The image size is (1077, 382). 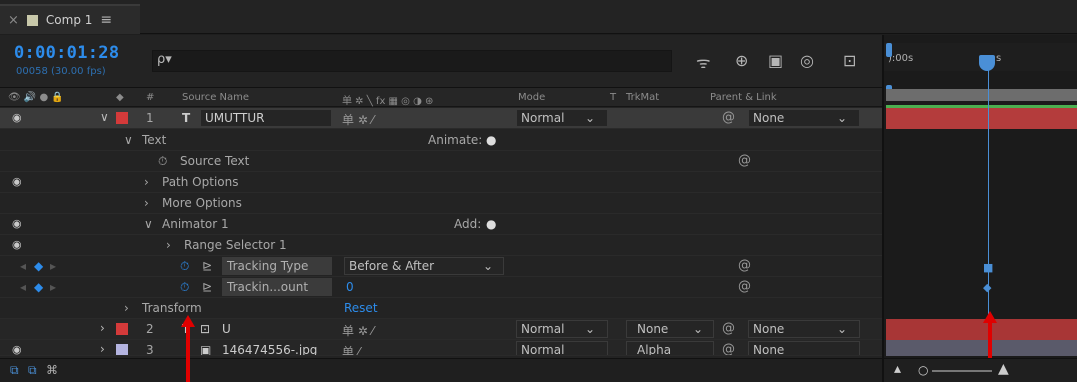 I want to click on prop-label-transform: Transform, so click(x=172, y=308).